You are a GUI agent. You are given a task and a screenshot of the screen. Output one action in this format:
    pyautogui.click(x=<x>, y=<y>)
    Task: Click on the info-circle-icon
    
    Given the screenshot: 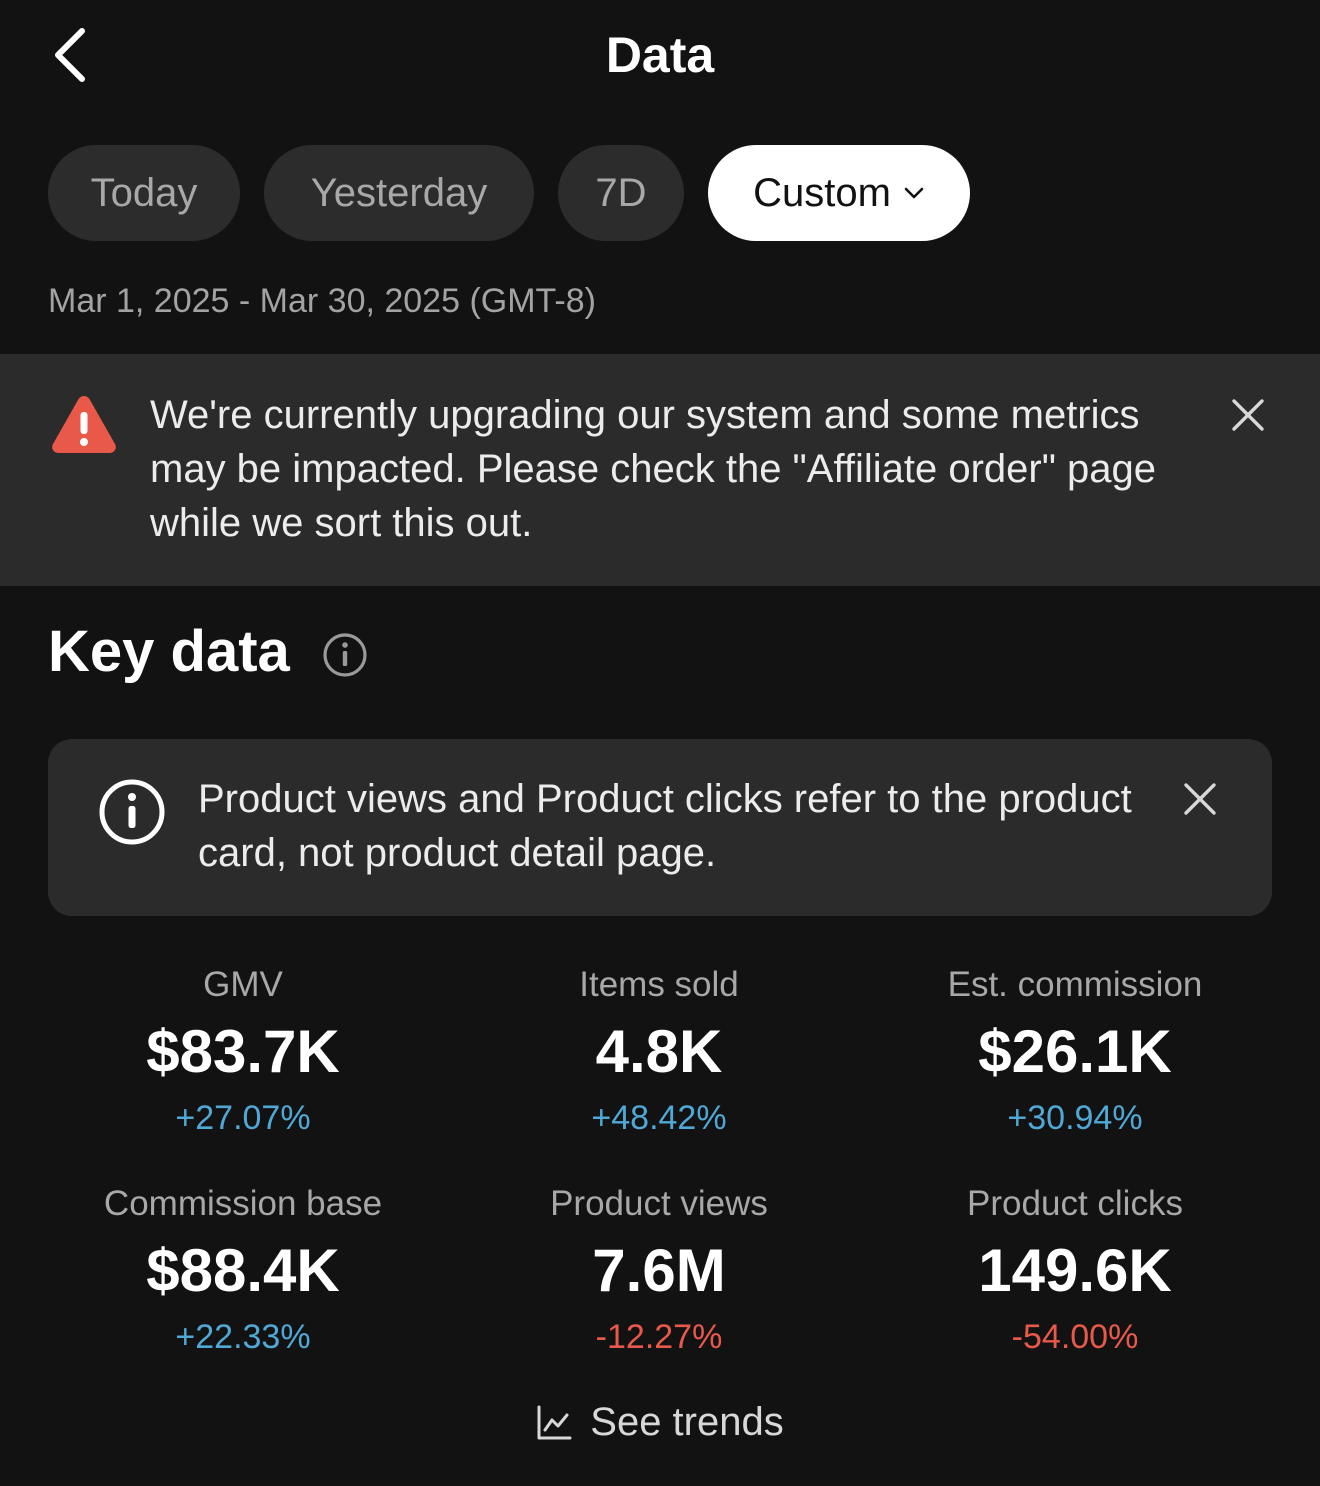 What is the action you would take?
    pyautogui.click(x=132, y=814)
    